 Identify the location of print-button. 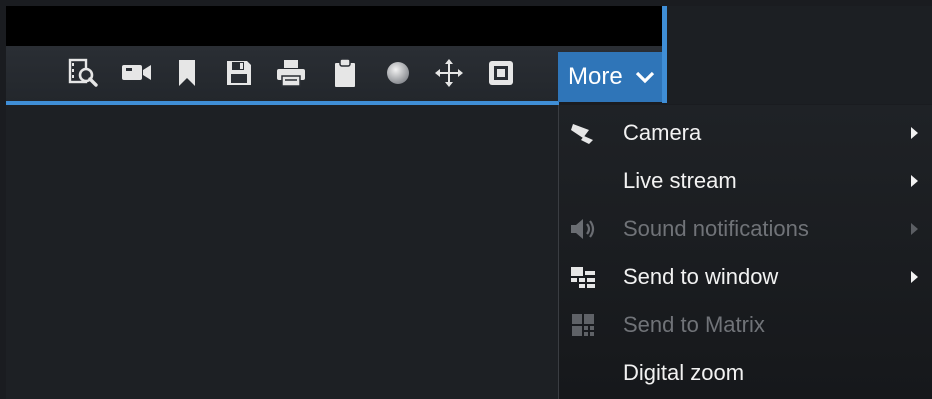
(291, 73).